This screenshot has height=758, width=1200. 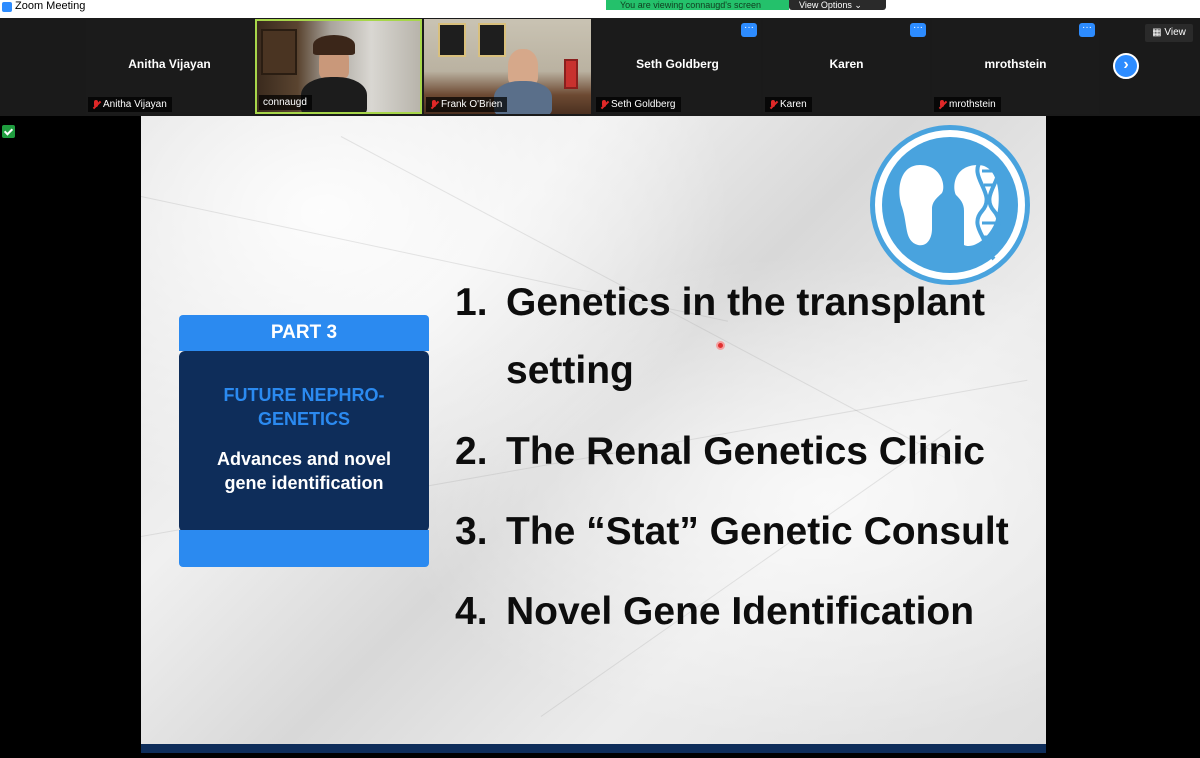 What do you see at coordinates (304, 471) in the screenshot?
I see `section-subheading: Advances and novel gene identification` at bounding box center [304, 471].